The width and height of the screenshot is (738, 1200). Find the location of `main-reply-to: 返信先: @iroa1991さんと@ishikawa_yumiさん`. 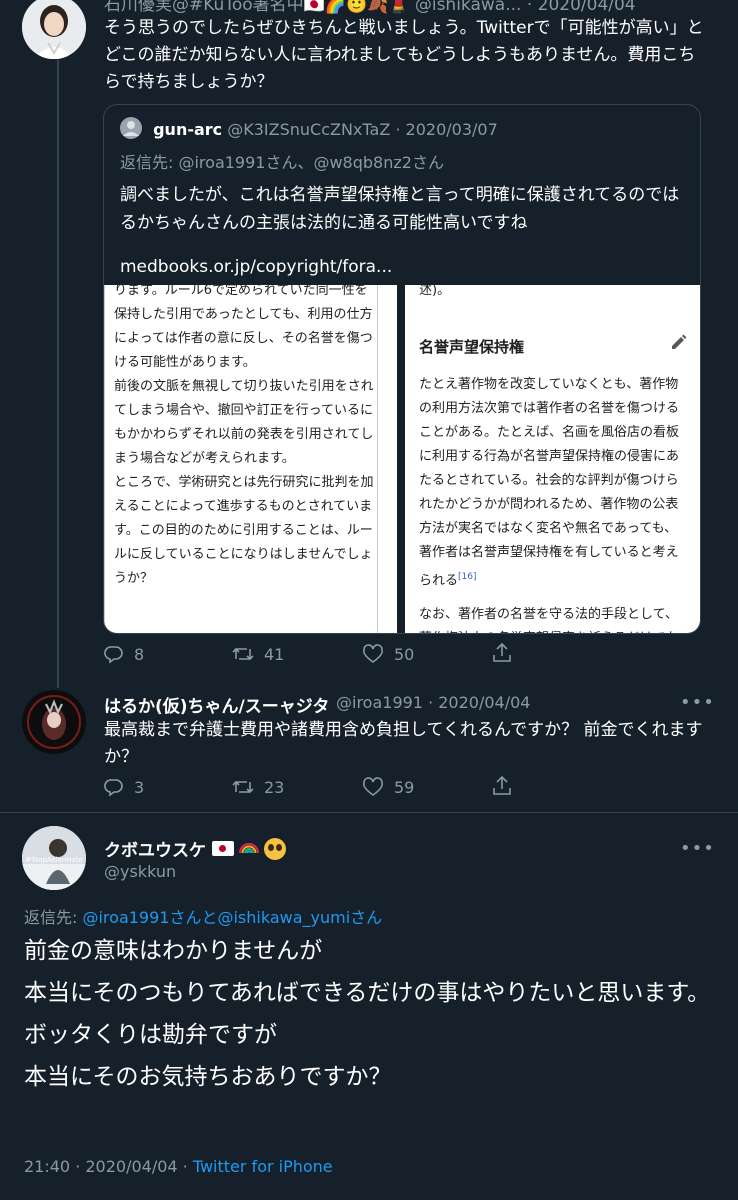

main-reply-to: 返信先: @iroa1991さんと@ishikawa_yumiさん is located at coordinates (203, 916).